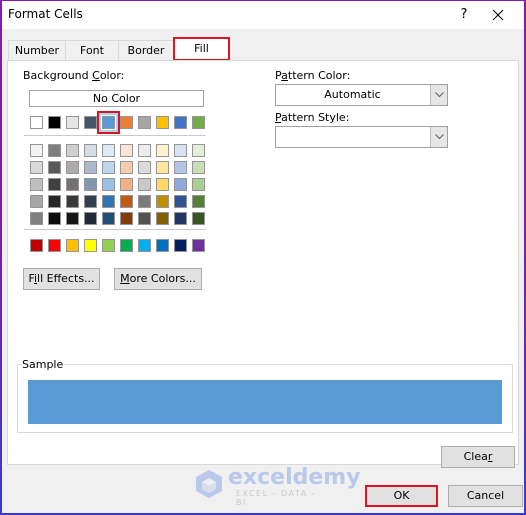 The width and height of the screenshot is (526, 515). I want to click on pattern-color-label: Pattern Color:, so click(313, 75).